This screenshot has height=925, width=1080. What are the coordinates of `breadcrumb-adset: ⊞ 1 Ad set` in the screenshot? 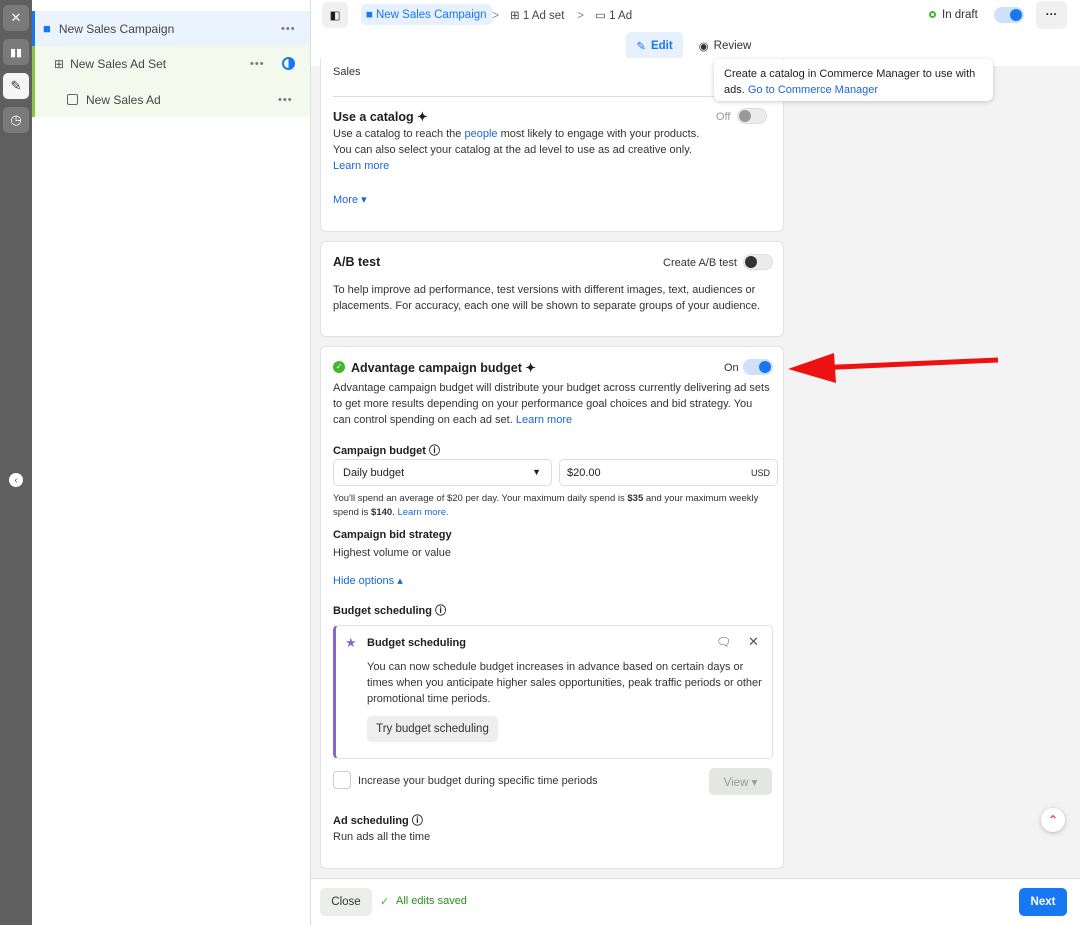 It's located at (537, 15).